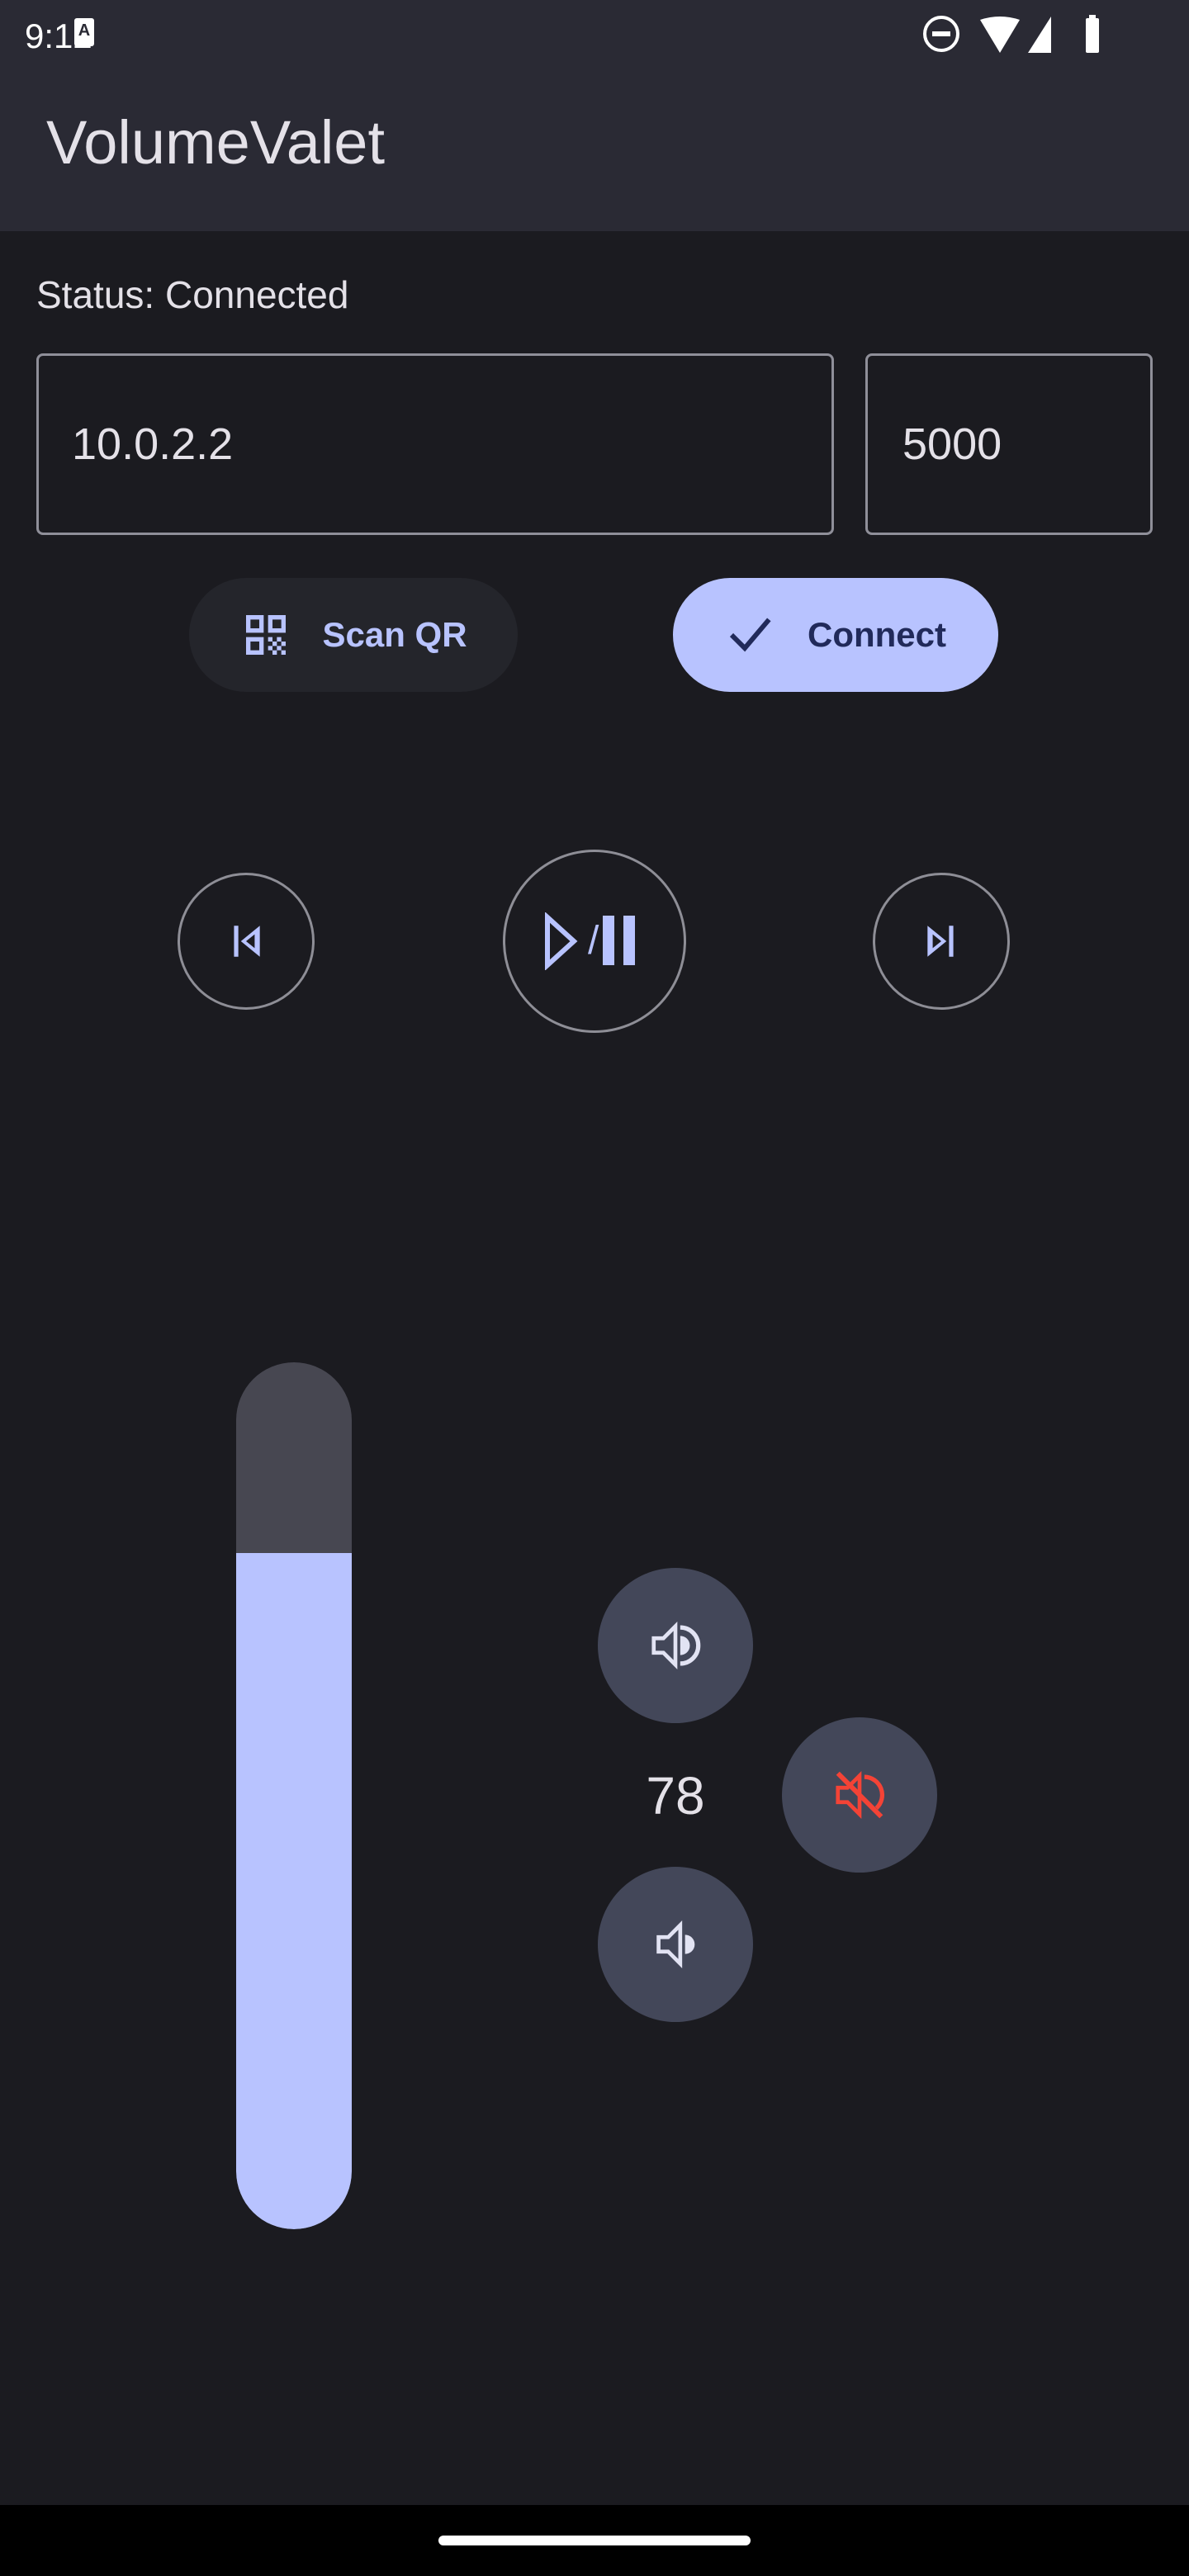 Image resolution: width=1189 pixels, height=2576 pixels. I want to click on volume-slider, so click(294, 1795).